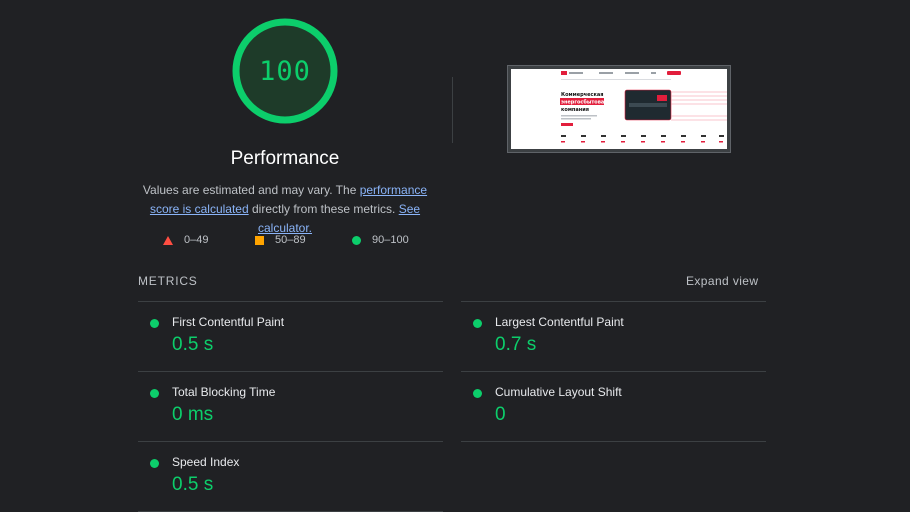 The image size is (910, 512). Describe the element at coordinates (613, 337) in the screenshot. I see `metric-largest-contentful-paint: Largest Contentful Paint 0.7 s` at that location.